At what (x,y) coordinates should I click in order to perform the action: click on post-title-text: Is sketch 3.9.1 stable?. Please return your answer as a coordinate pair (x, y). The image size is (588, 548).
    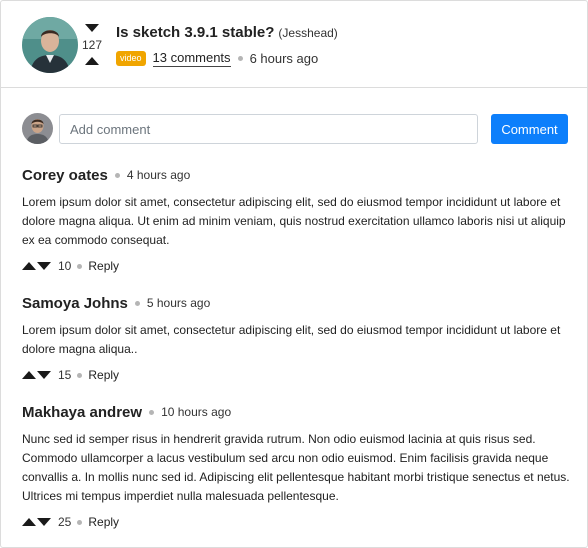
    Looking at the image, I should click on (195, 32).